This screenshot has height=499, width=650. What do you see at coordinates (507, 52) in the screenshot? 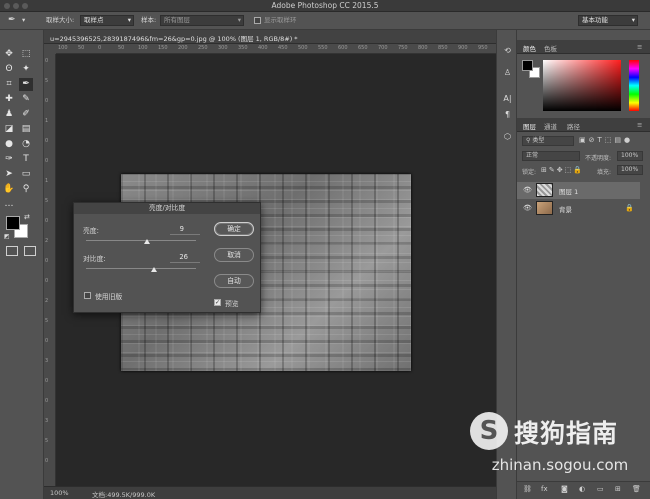
I see `history-panel-icon: ⟲` at bounding box center [507, 52].